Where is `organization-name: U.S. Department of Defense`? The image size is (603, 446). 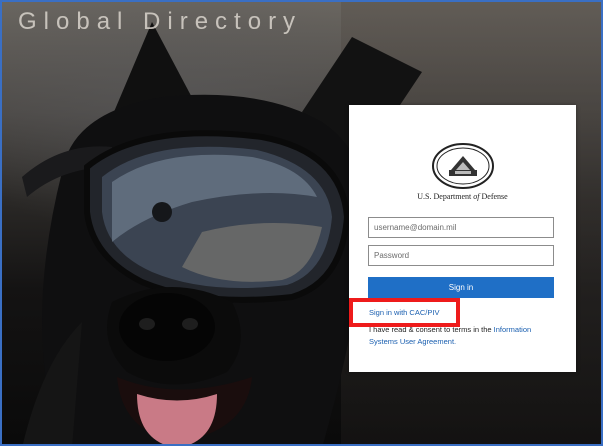
organization-name: U.S. Department of Defense is located at coordinates (462, 196).